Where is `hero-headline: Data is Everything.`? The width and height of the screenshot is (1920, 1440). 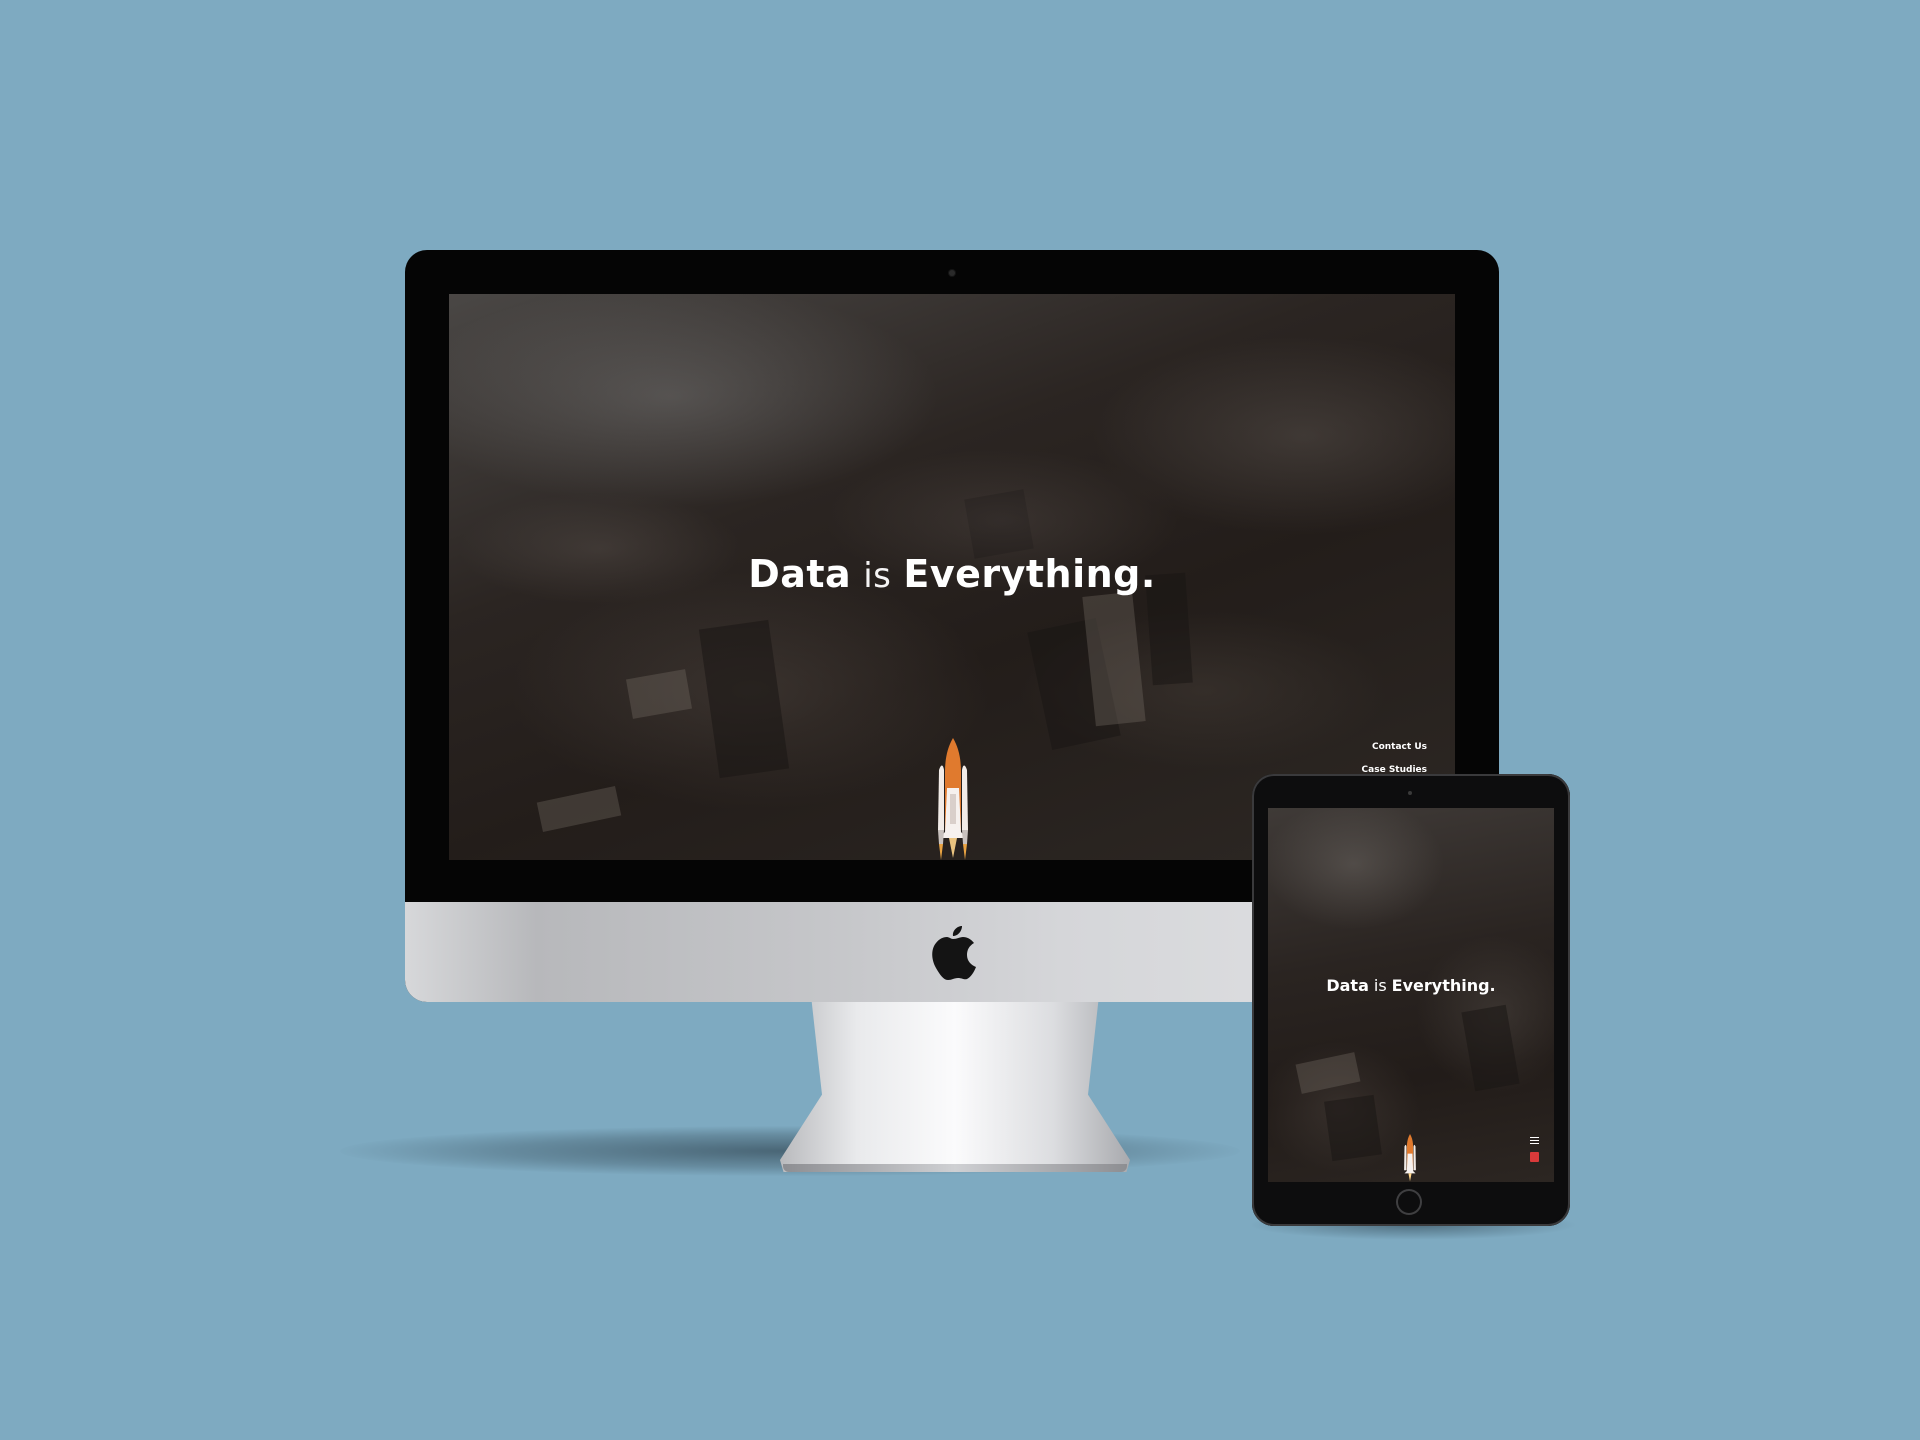
hero-headline: Data is Everything. is located at coordinates (952, 574).